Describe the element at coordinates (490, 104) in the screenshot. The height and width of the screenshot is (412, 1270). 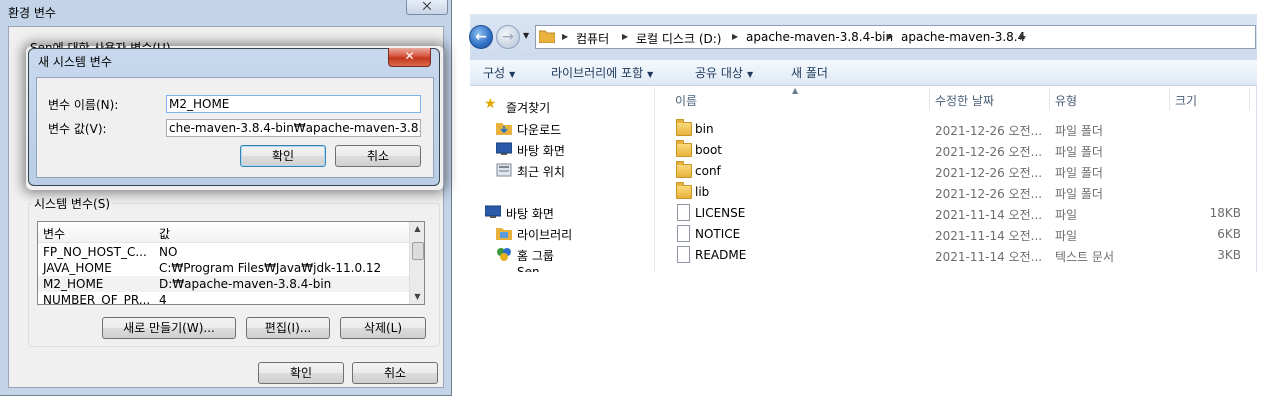
I see `star-icon: ★` at that location.